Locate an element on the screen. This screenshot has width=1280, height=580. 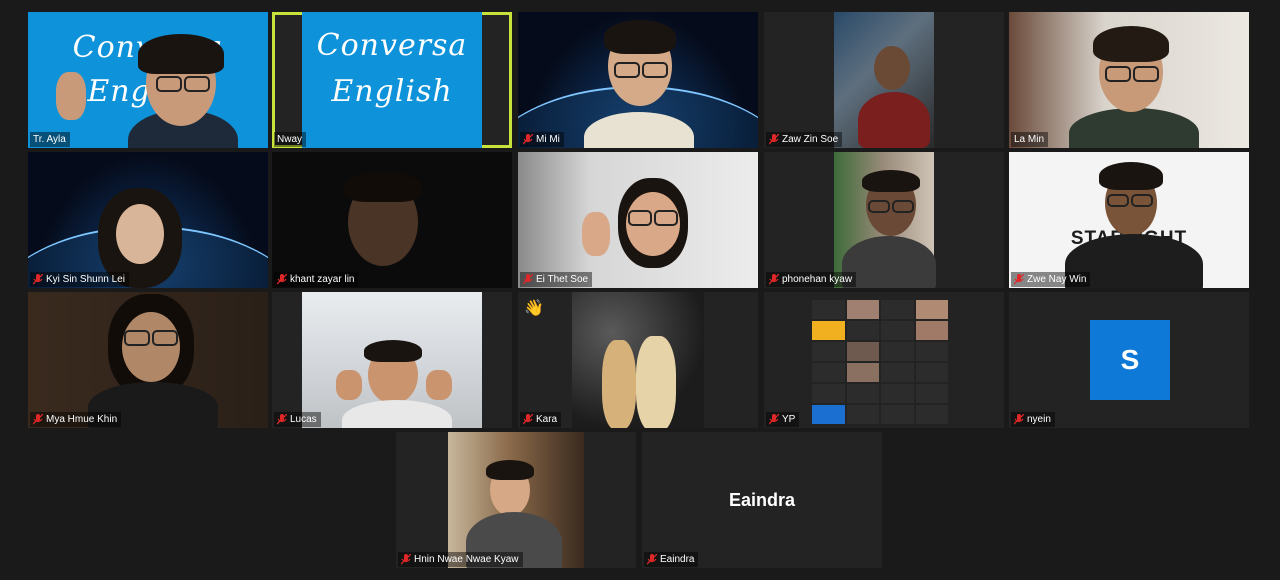
participant-nameplate: YP is located at coordinates (783, 419).